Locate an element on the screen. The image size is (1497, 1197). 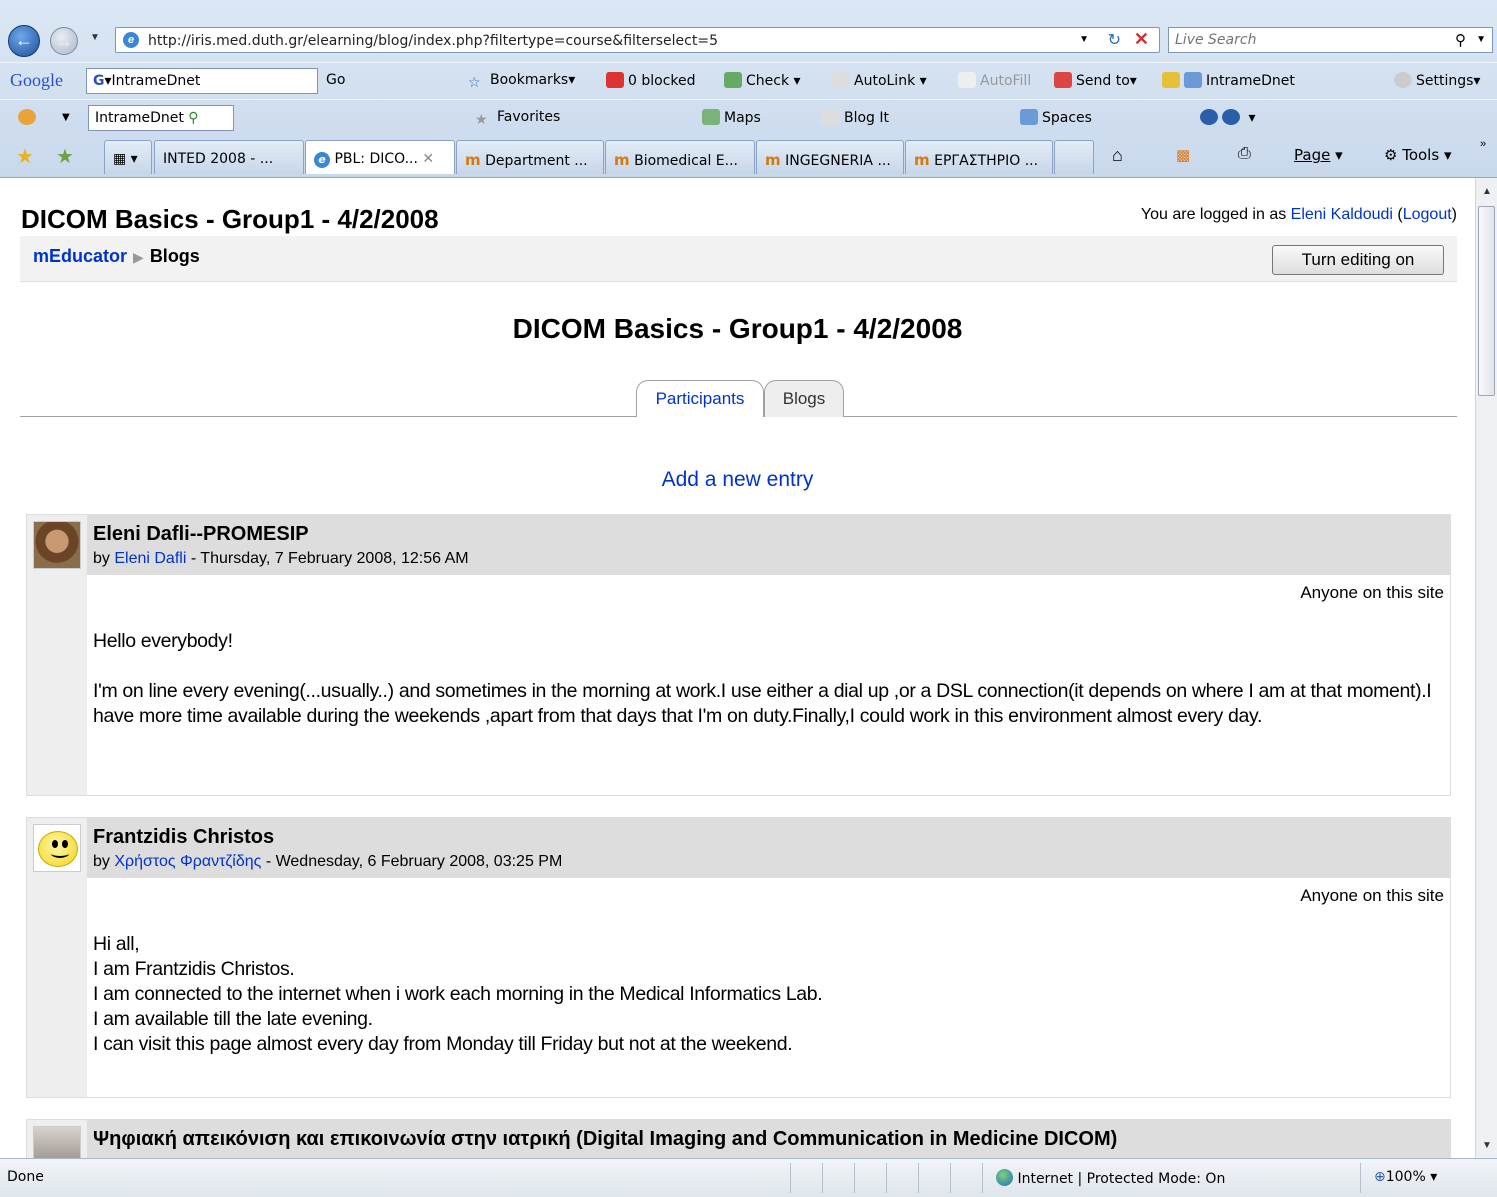
page-icon: e is located at coordinates (131, 40).